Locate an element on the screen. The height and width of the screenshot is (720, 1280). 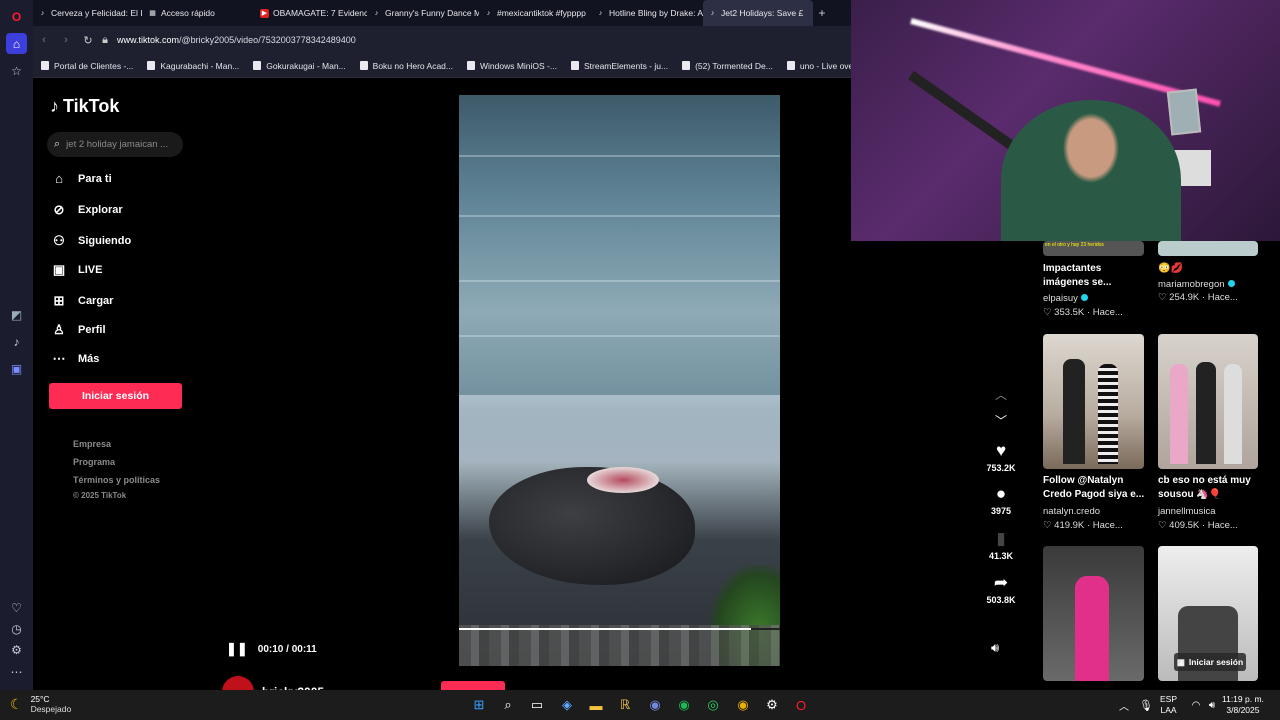
video-user: elpaisuy is located at coordinates (1065, 298).